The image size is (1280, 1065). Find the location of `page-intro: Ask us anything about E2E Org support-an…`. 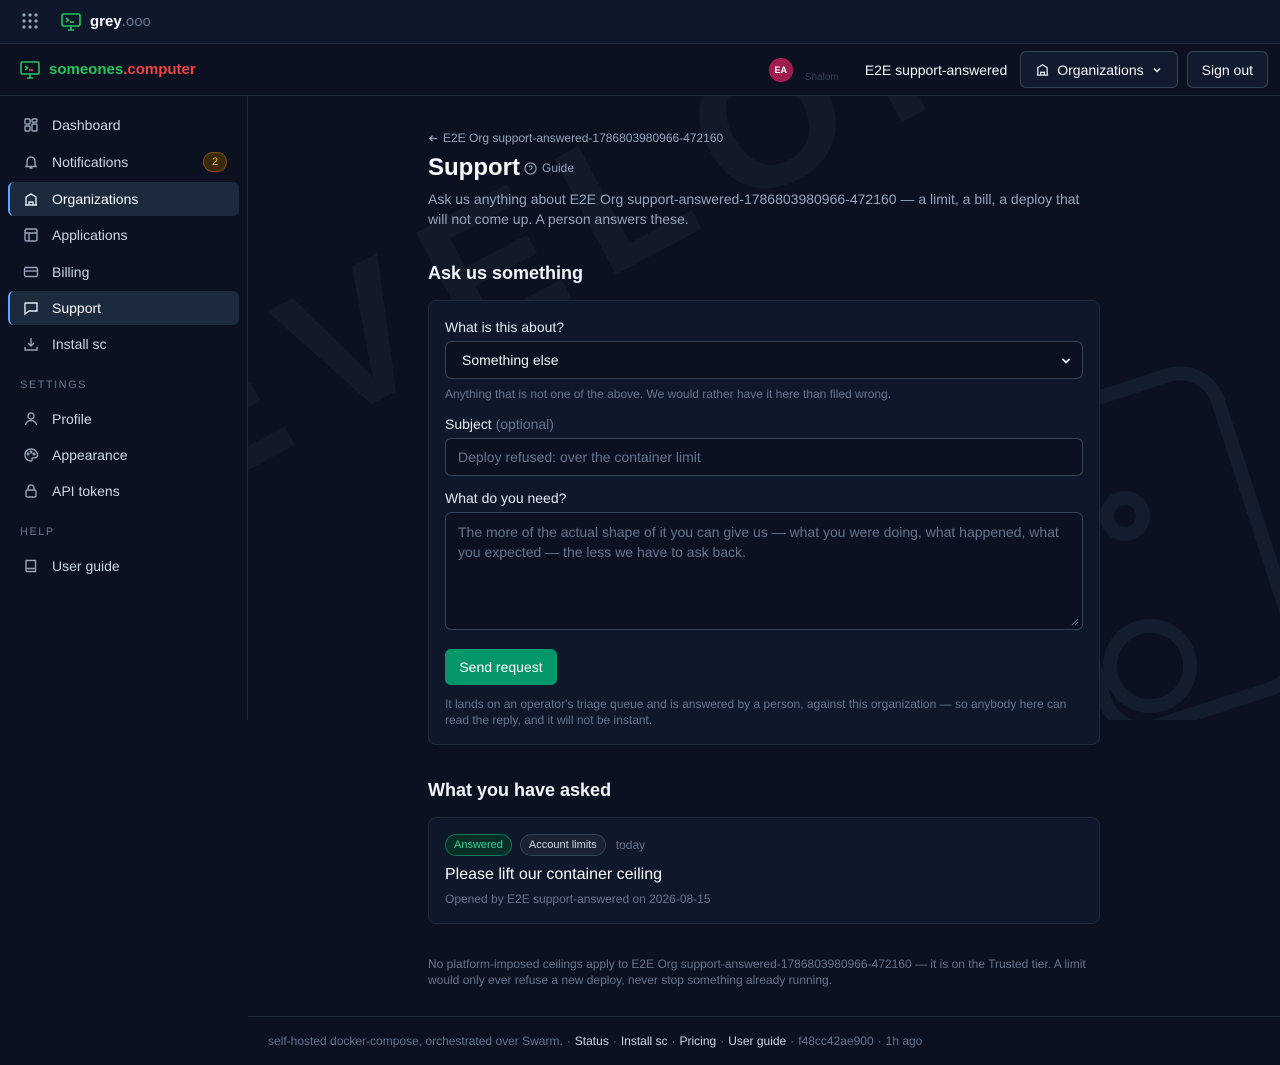

page-intro: Ask us anything about E2E Org support-an… is located at coordinates (754, 209).